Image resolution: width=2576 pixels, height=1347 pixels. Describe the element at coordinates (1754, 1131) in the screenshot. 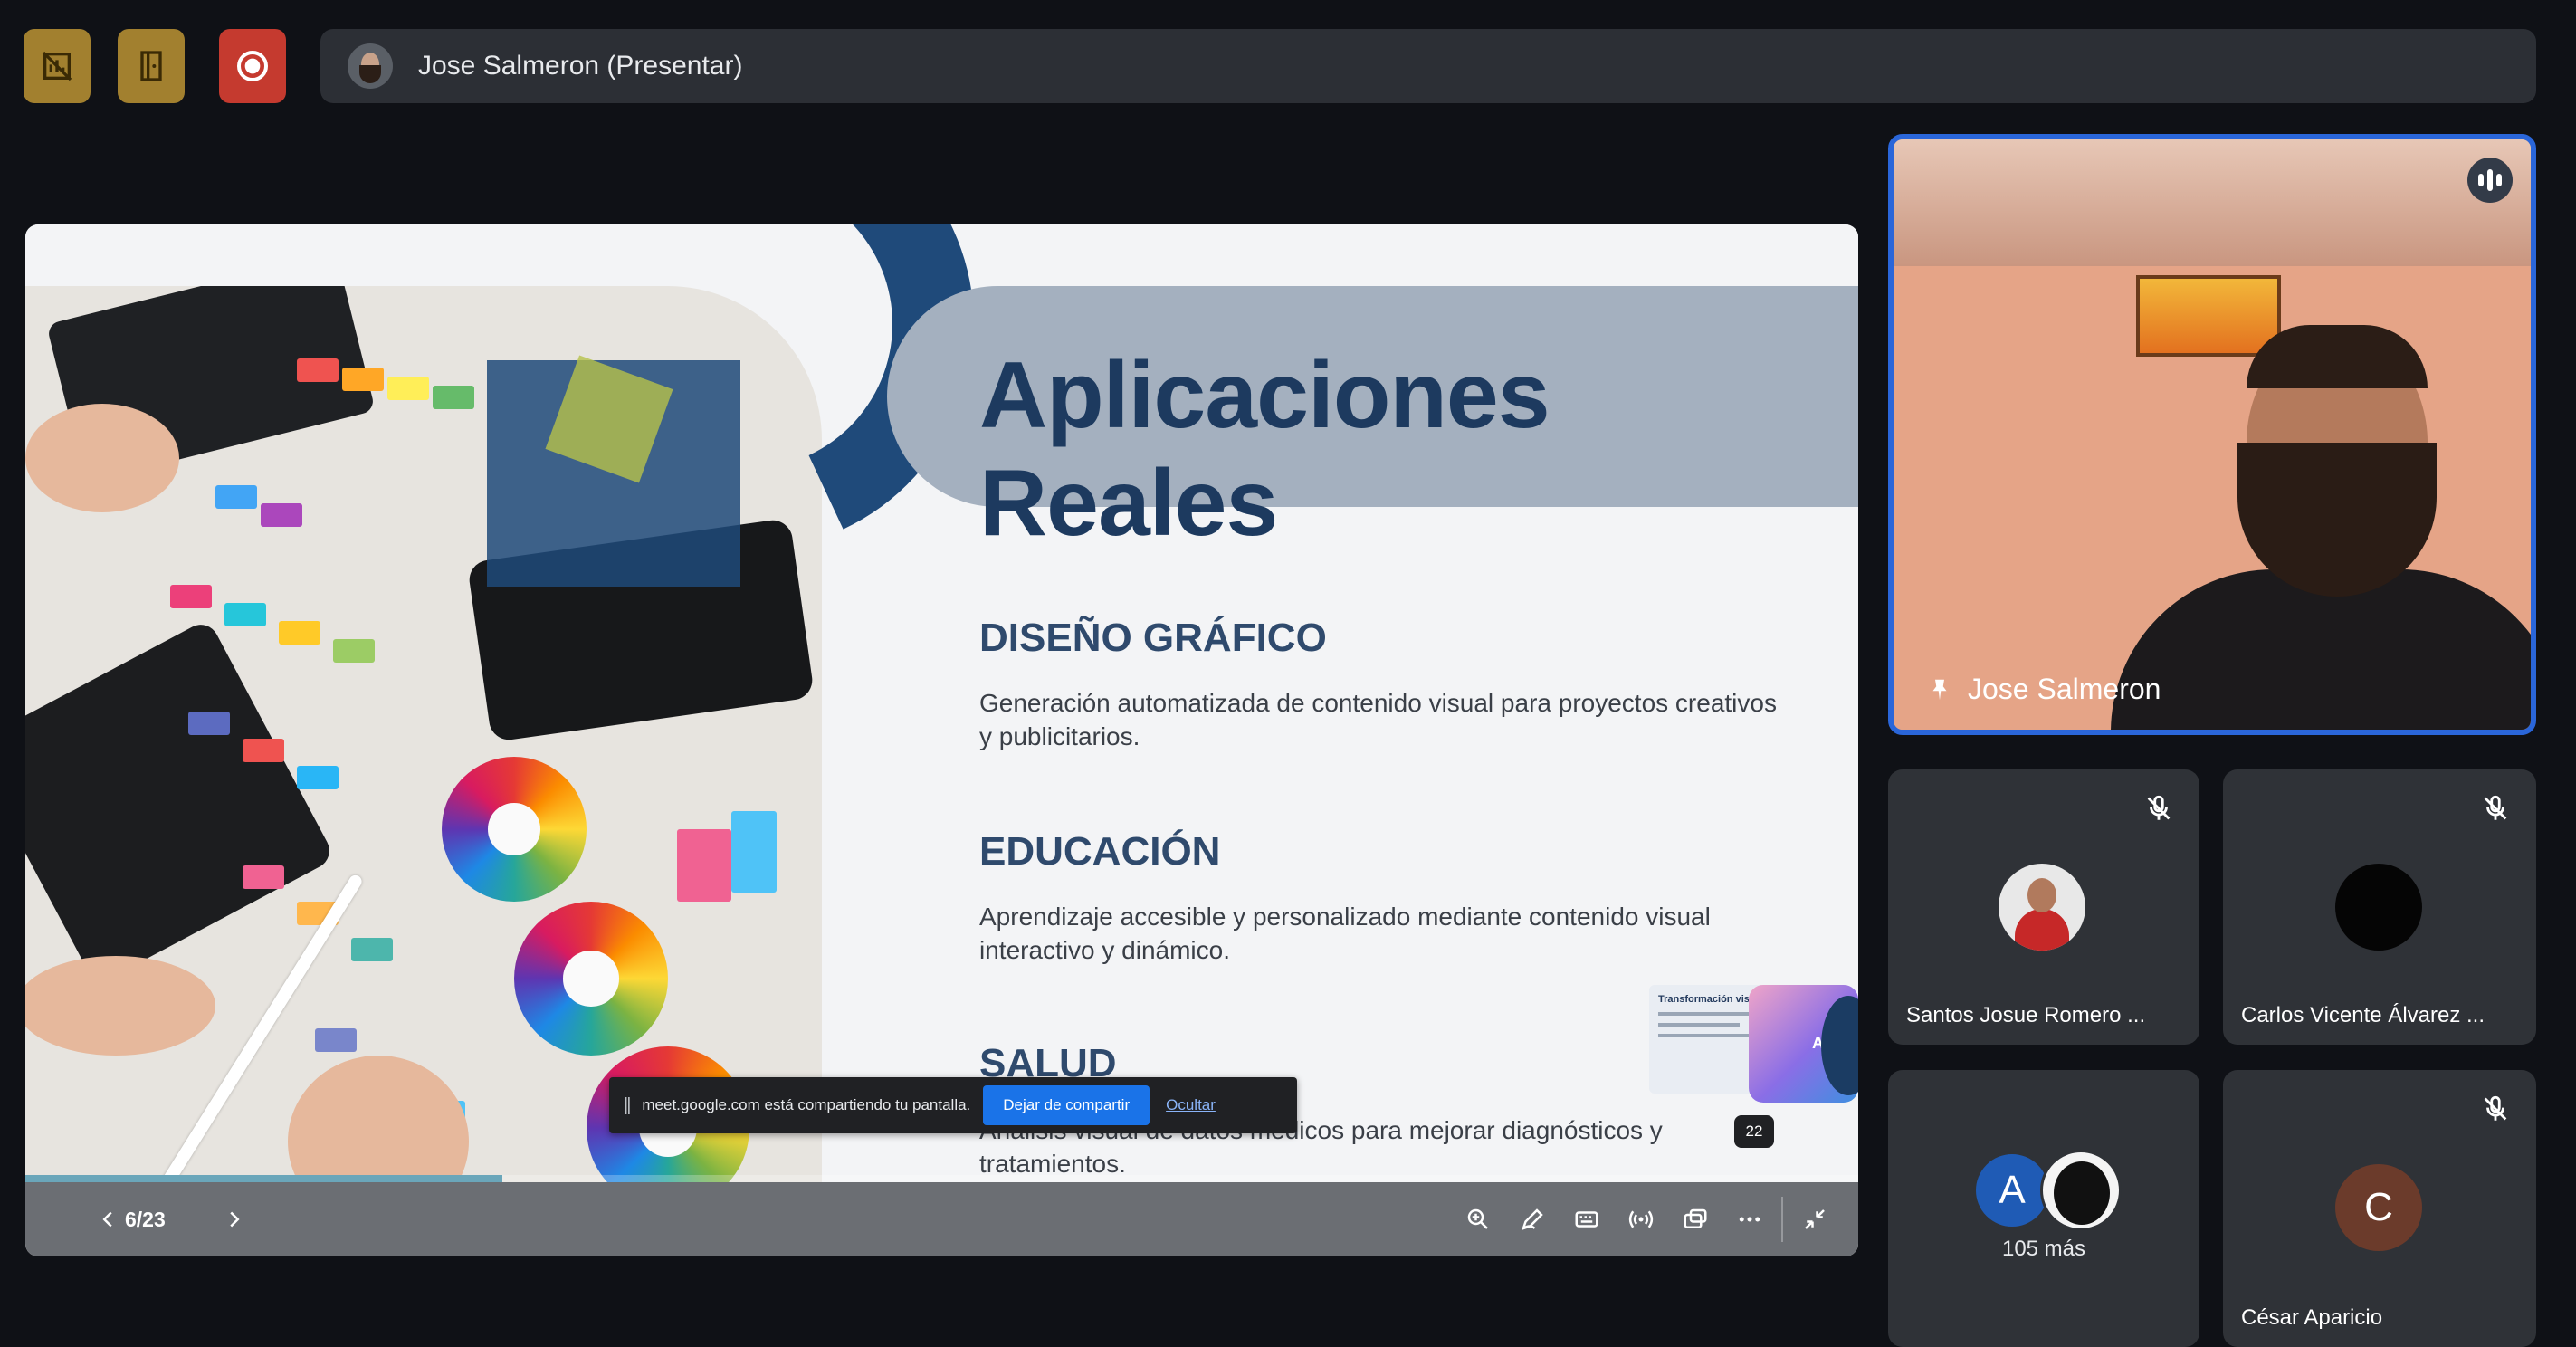

I see `page-badge: 22` at that location.